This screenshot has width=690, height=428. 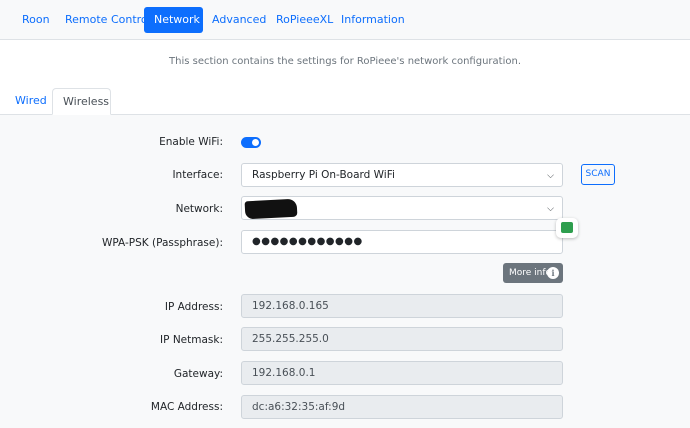 What do you see at coordinates (402, 306) in the screenshot?
I see `ip-address-field: 192.168.0.165` at bounding box center [402, 306].